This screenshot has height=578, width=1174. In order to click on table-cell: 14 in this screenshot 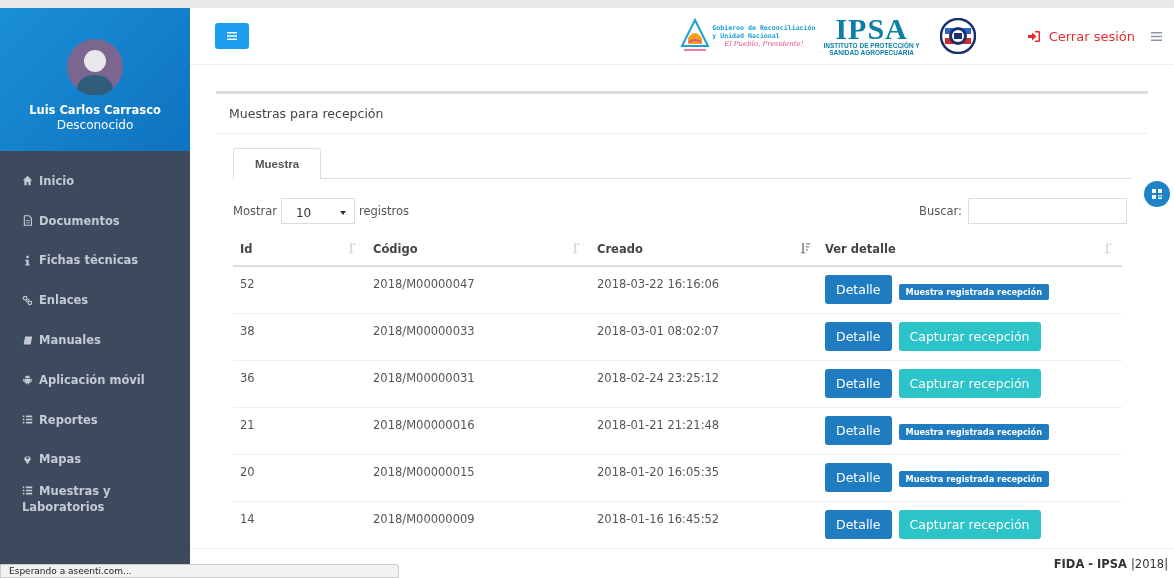, I will do `click(299, 524)`.